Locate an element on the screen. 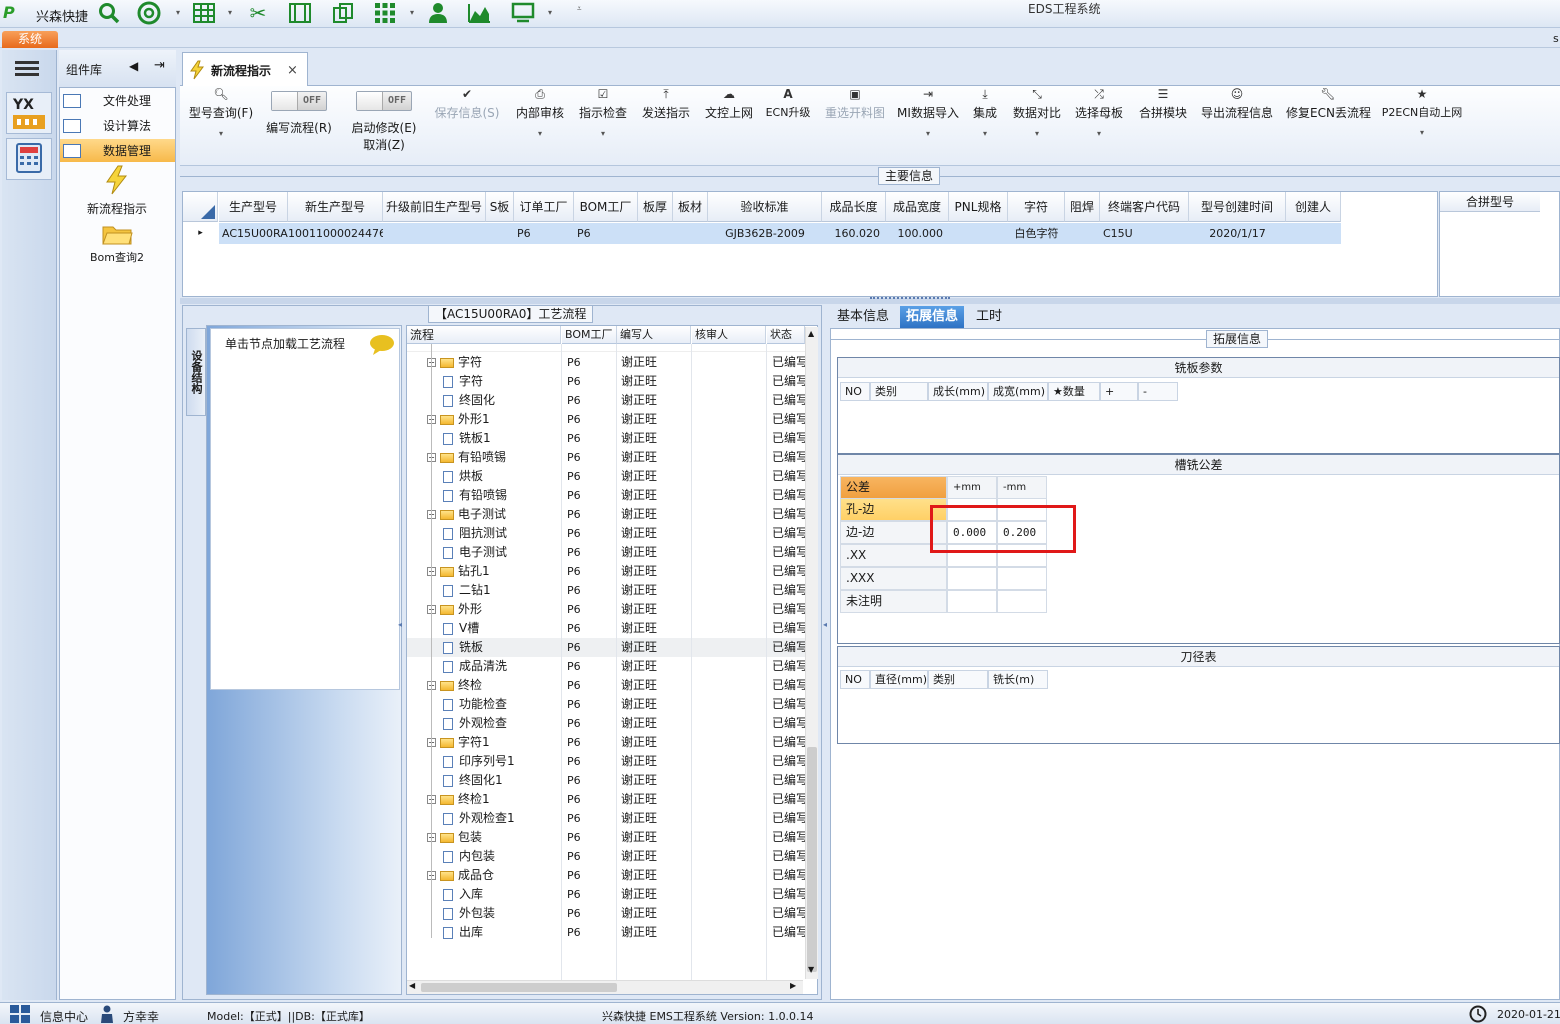  tree-node: 成品清洗 is located at coordinates (502, 666).